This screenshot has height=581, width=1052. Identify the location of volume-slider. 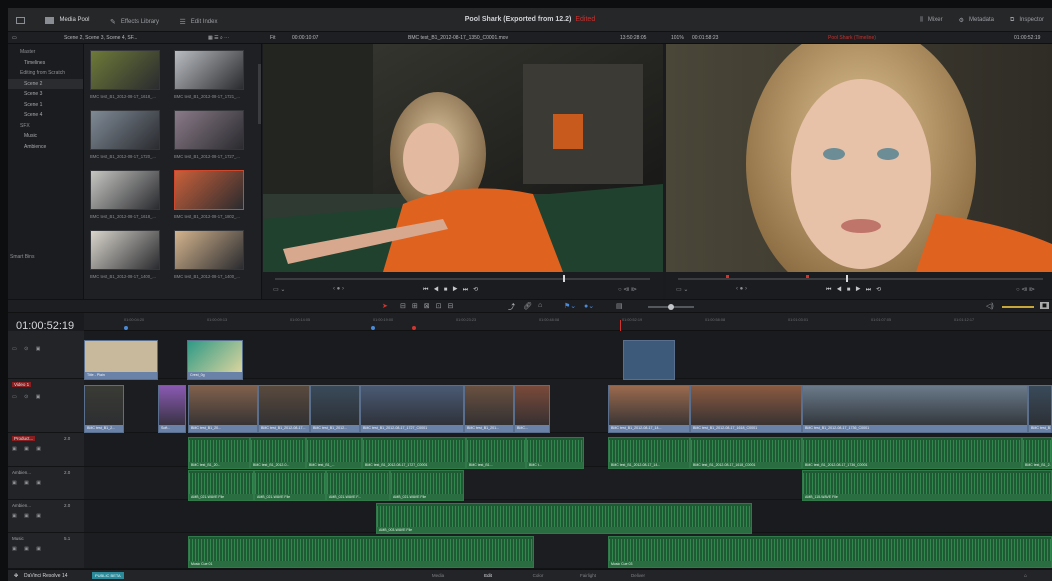
(1018, 307).